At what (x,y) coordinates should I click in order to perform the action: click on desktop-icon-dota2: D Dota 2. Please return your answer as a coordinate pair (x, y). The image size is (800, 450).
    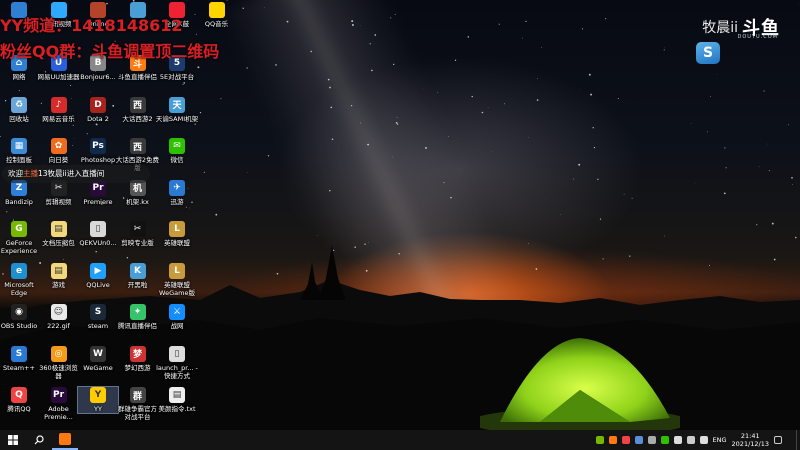
    Looking at the image, I should click on (98, 109).